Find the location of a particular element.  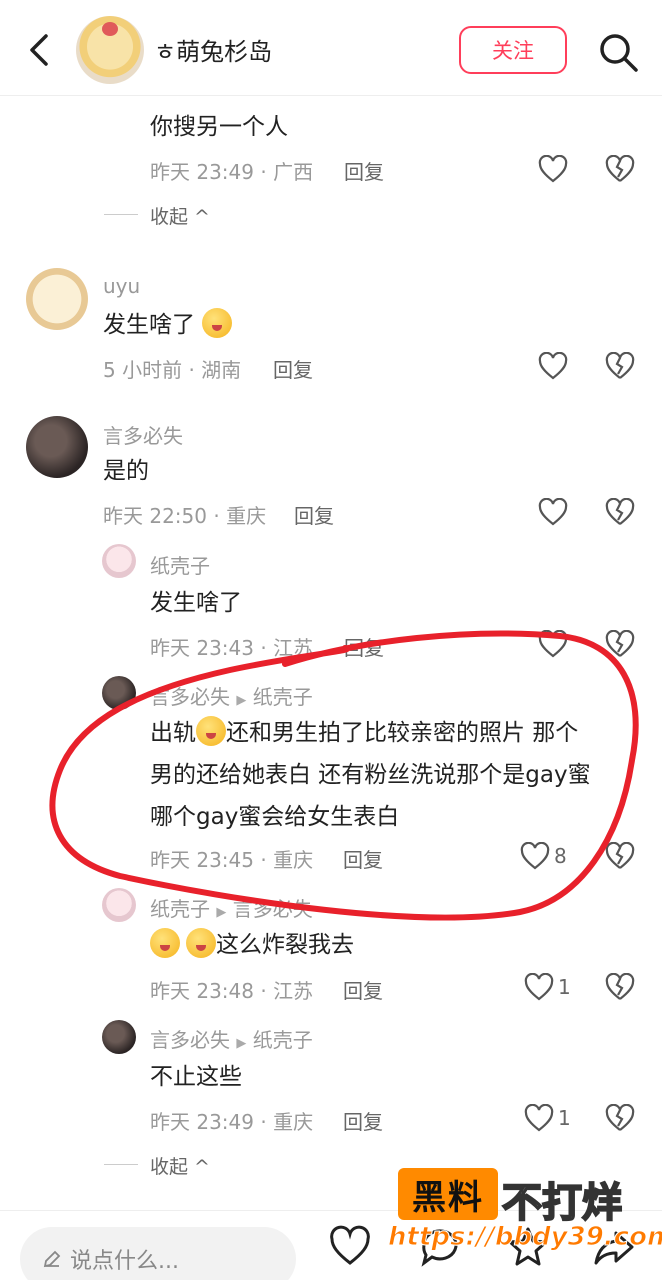

watermark-url: https://bbdy39.com is located at coordinates (524, 1237).